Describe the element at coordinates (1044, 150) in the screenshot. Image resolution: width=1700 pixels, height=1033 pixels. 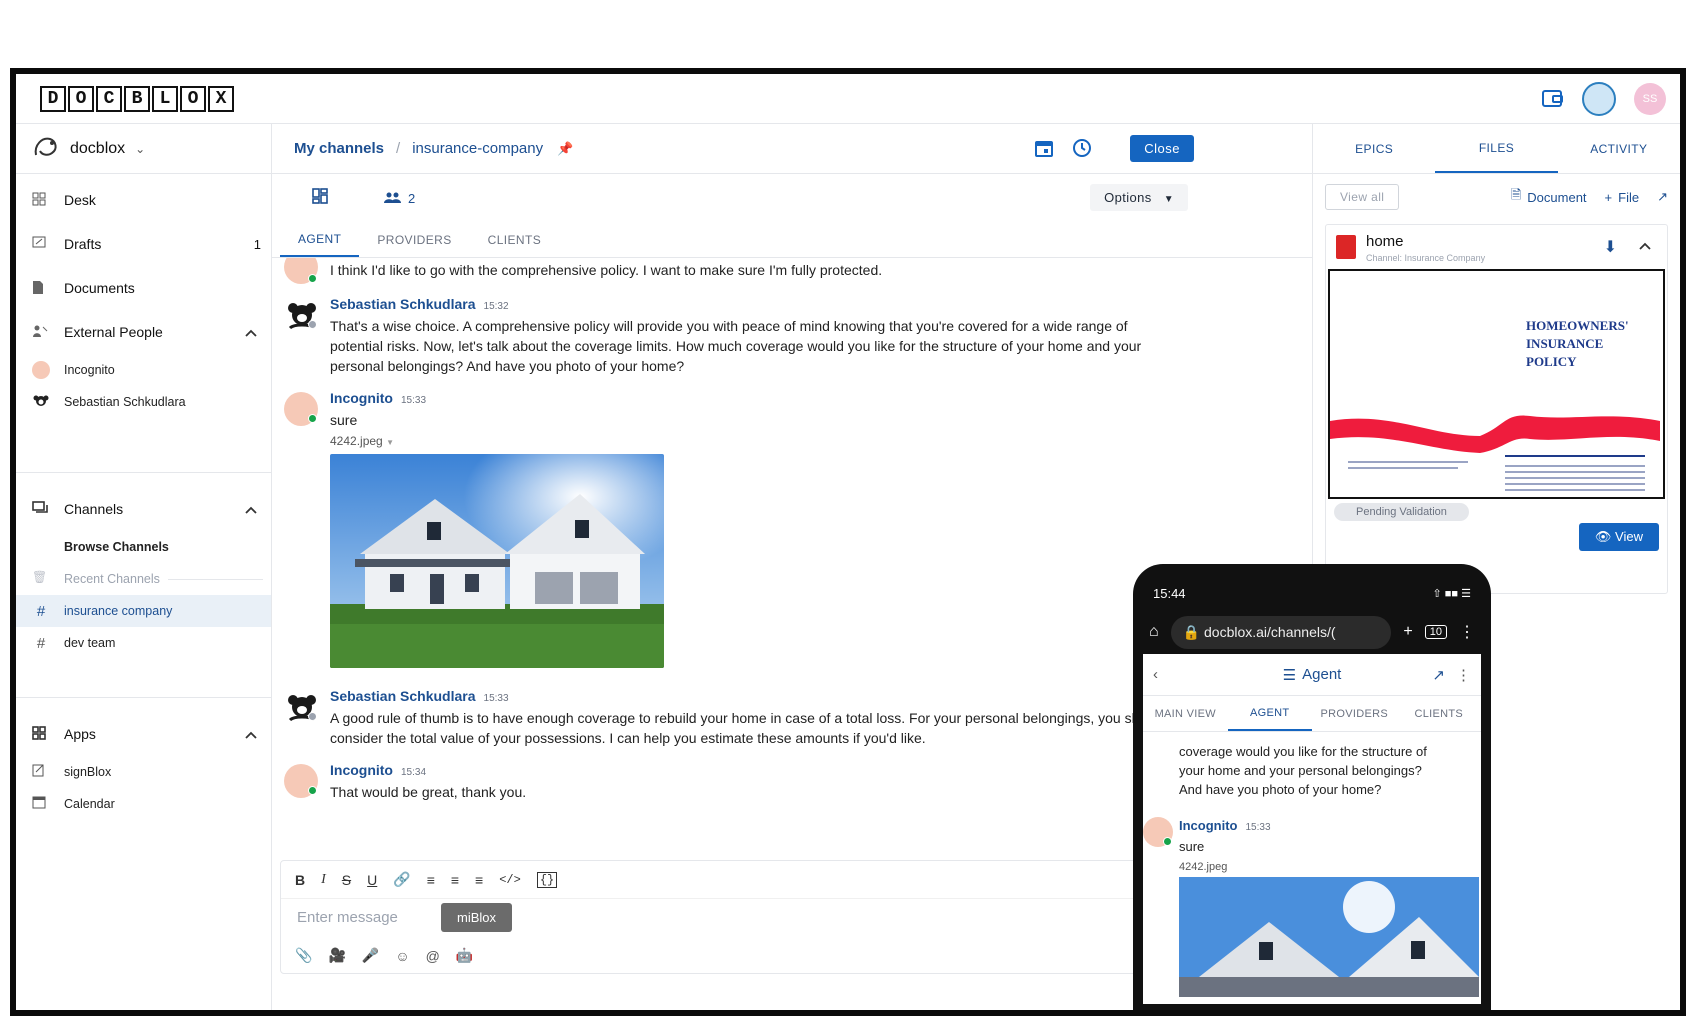
I see `calendar-icon` at that location.